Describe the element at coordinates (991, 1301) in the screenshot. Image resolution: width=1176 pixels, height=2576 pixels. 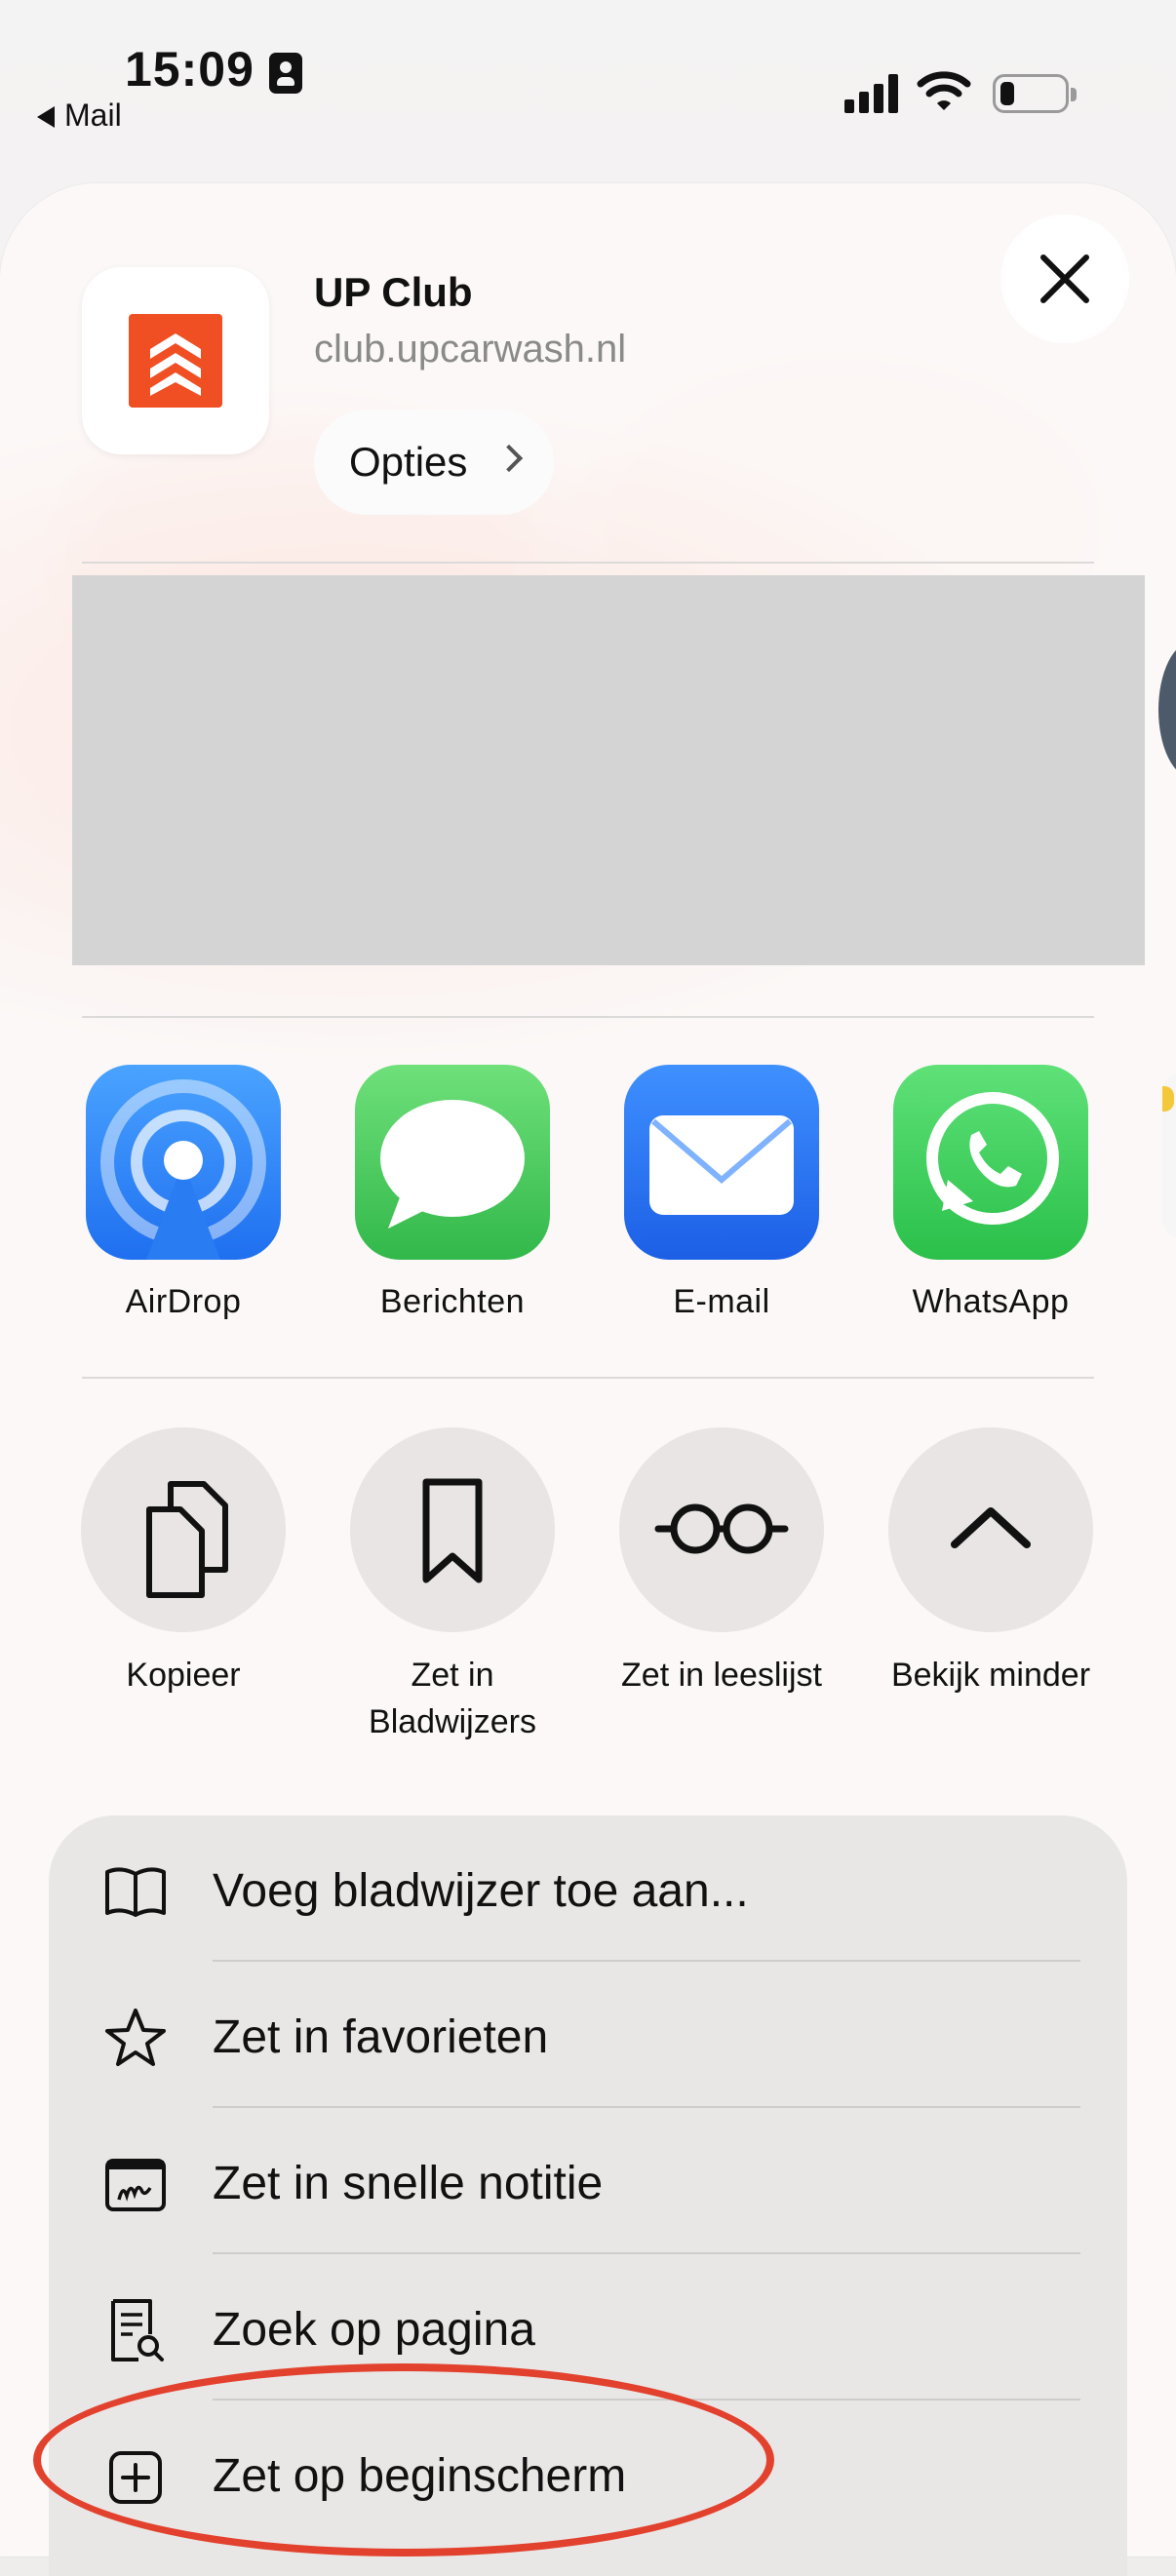
I see `share-app-label: WhatsApp` at that location.